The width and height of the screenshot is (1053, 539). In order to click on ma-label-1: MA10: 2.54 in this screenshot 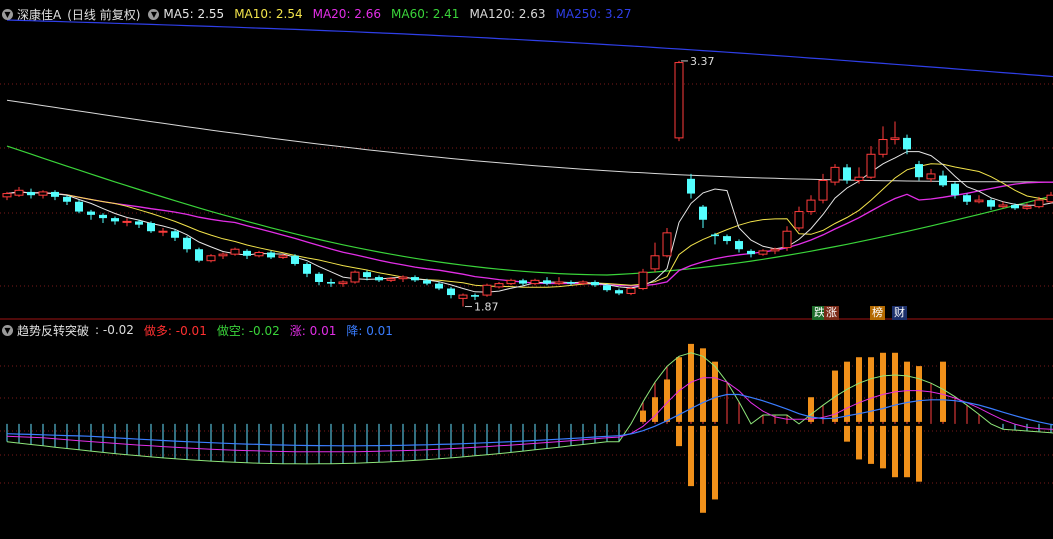, I will do `click(268, 14)`.